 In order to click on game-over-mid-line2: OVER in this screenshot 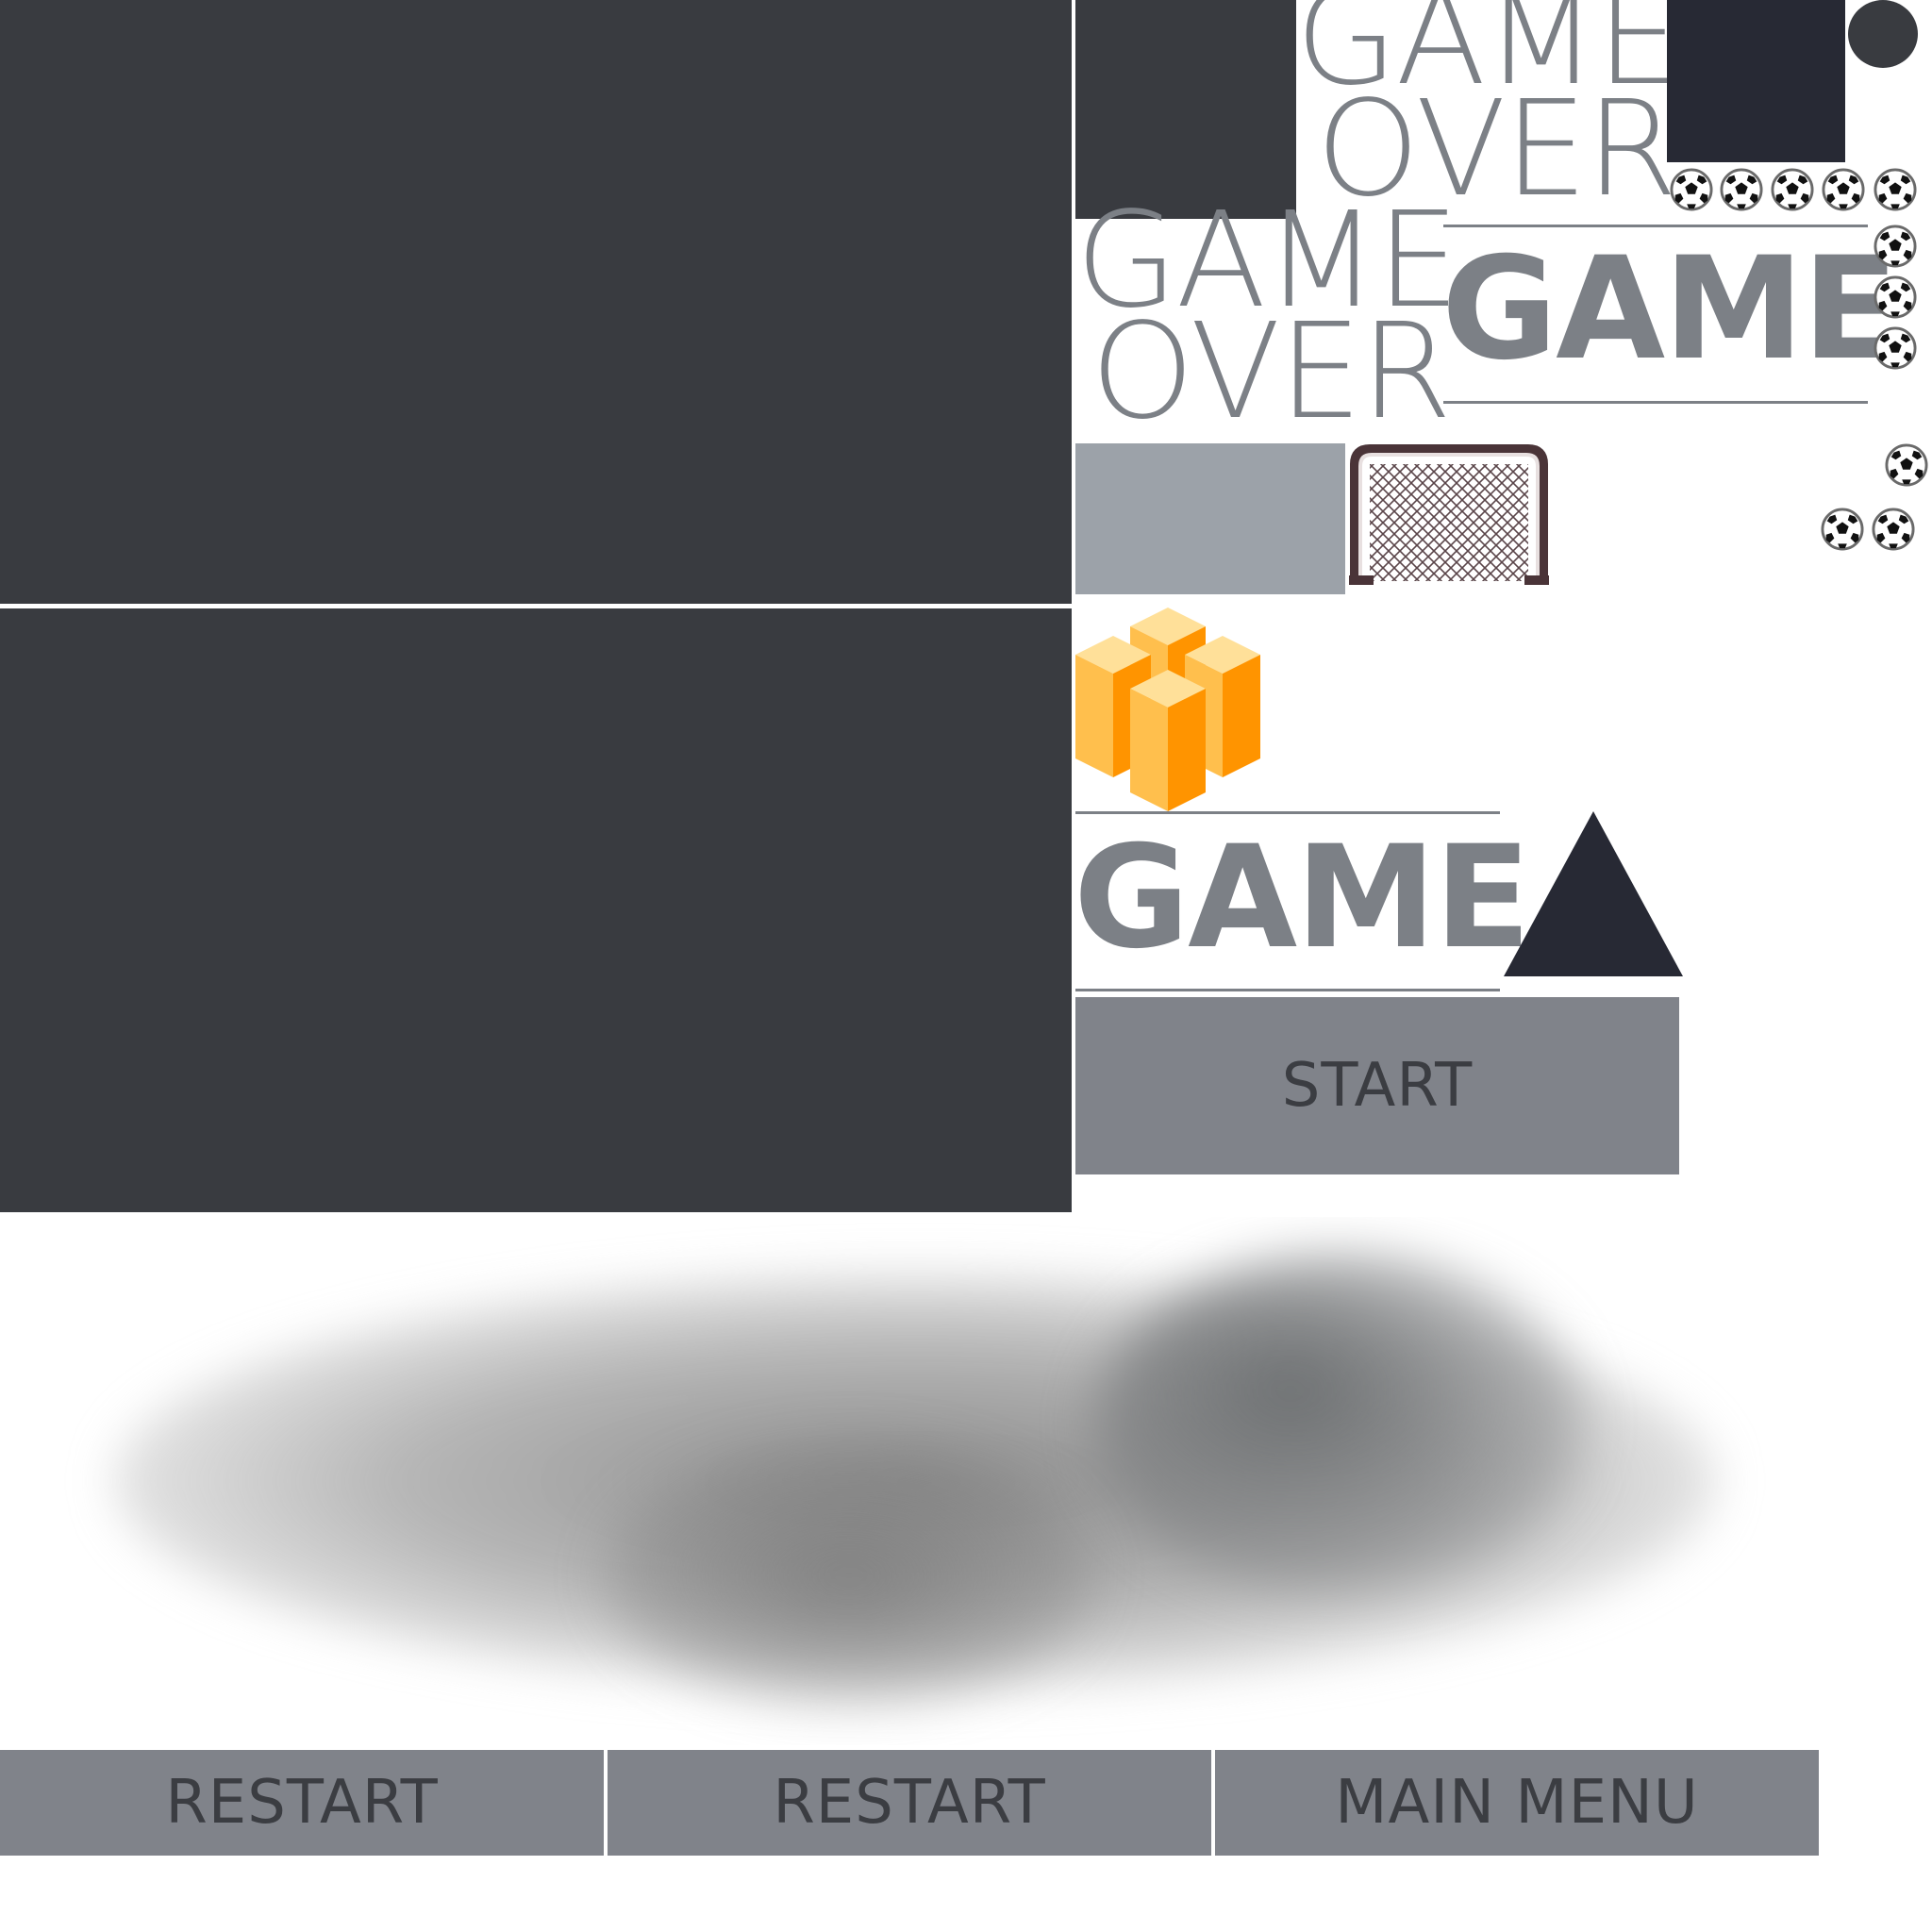, I will do `click(1272, 372)`.